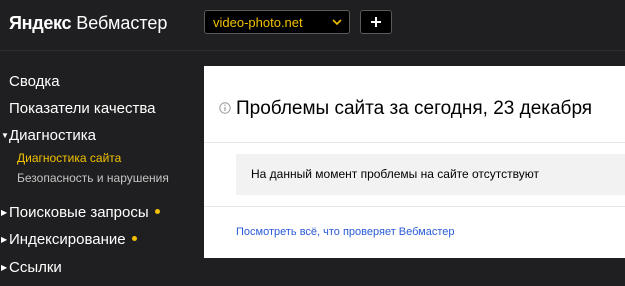 The width and height of the screenshot is (625, 286). Describe the element at coordinates (414, 206) in the screenshot. I see `notice-divider` at that location.